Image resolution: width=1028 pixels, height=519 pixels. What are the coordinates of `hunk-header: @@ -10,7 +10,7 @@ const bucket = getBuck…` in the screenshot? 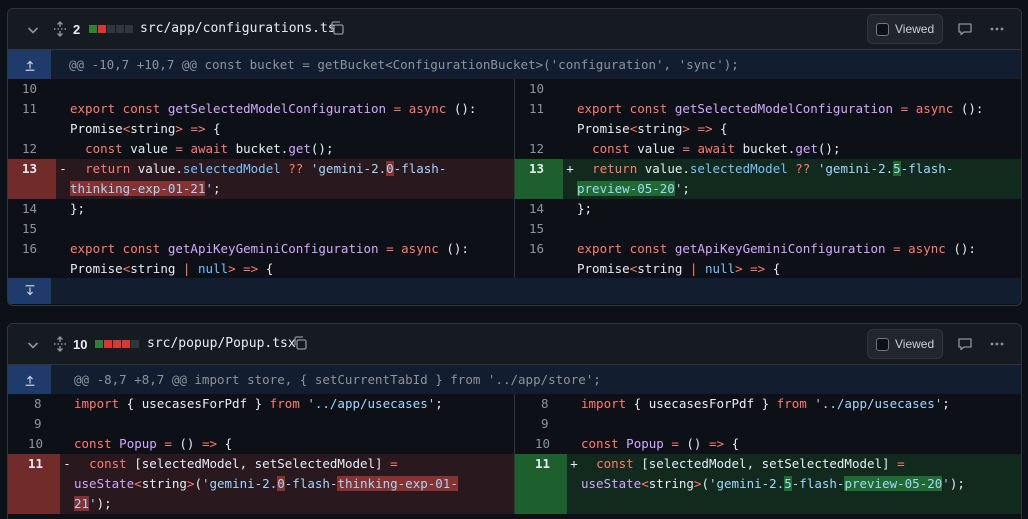 It's located at (514, 64).